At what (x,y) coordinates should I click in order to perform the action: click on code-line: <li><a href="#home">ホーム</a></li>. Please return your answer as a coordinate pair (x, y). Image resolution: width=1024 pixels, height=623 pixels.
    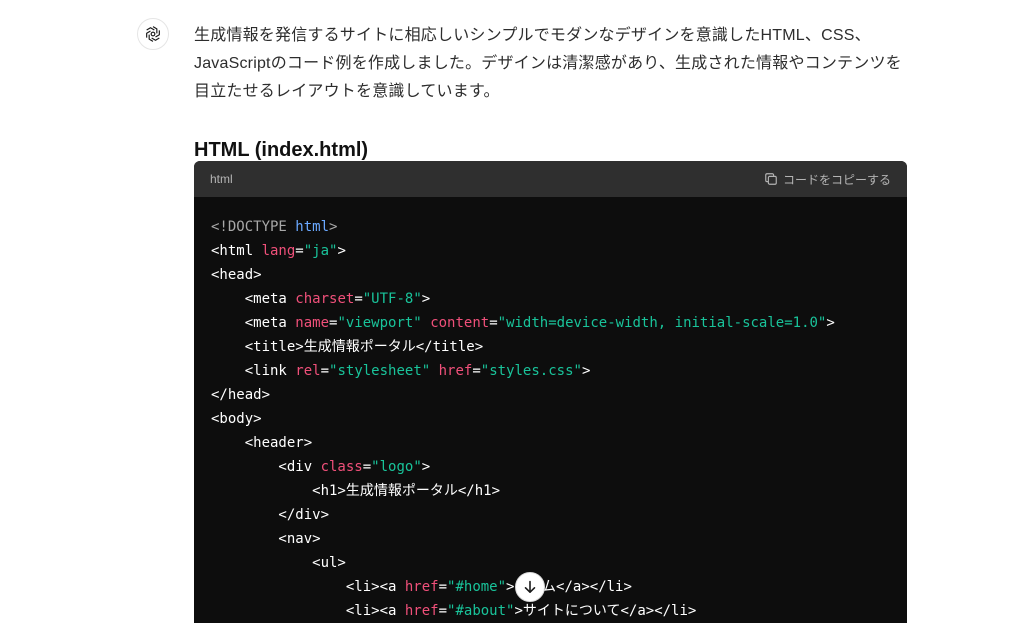
    Looking at the image, I should click on (550, 587).